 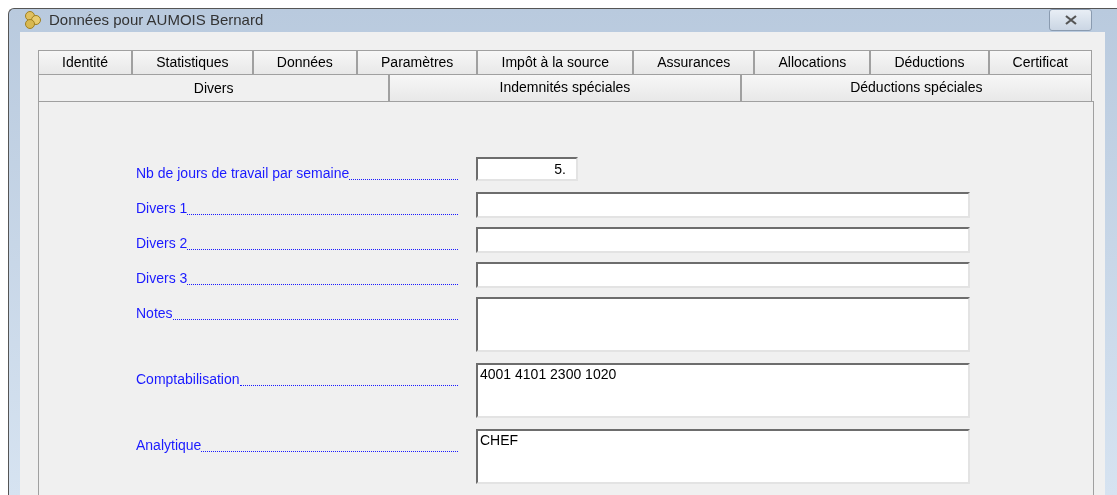 I want to click on tab: Données, so click(x=304, y=61).